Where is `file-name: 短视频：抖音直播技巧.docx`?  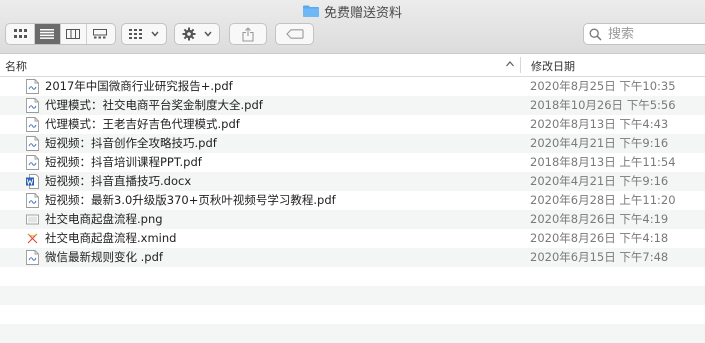 file-name: 短视频：抖音直播技巧.docx is located at coordinates (118, 181).